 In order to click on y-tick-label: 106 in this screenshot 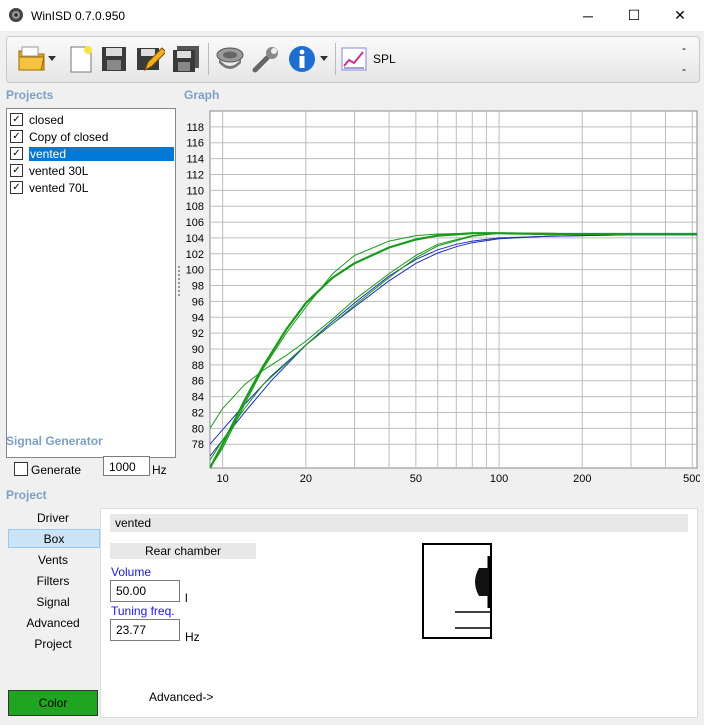, I will do `click(195, 223)`.